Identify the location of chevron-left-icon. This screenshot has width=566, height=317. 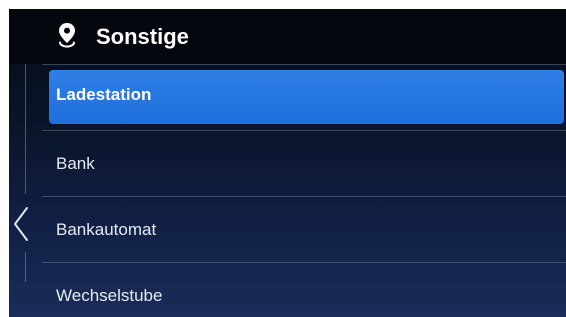
(21, 224).